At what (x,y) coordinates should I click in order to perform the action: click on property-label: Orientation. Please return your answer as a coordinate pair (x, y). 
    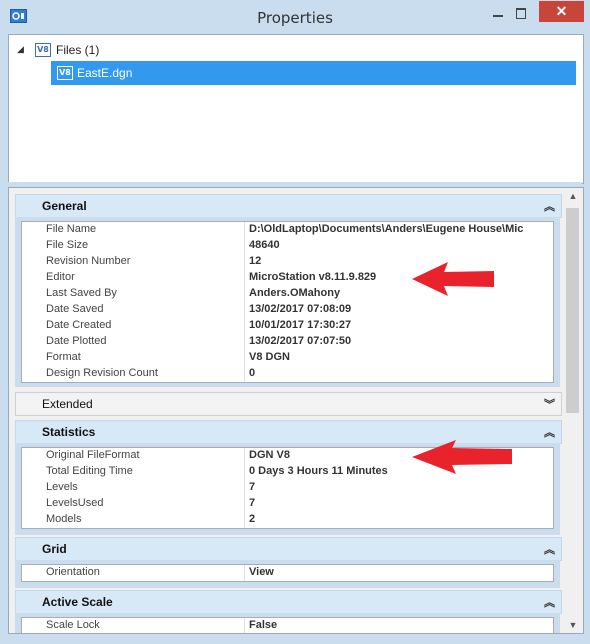
    Looking at the image, I should click on (73, 572).